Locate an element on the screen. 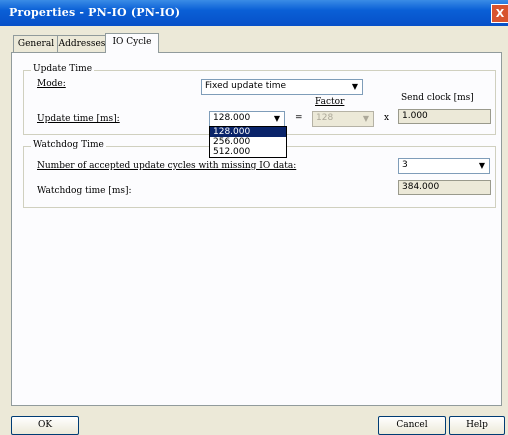 The width and height of the screenshot is (508, 435). update-time-select: 128.000 ▼ is located at coordinates (247, 119).